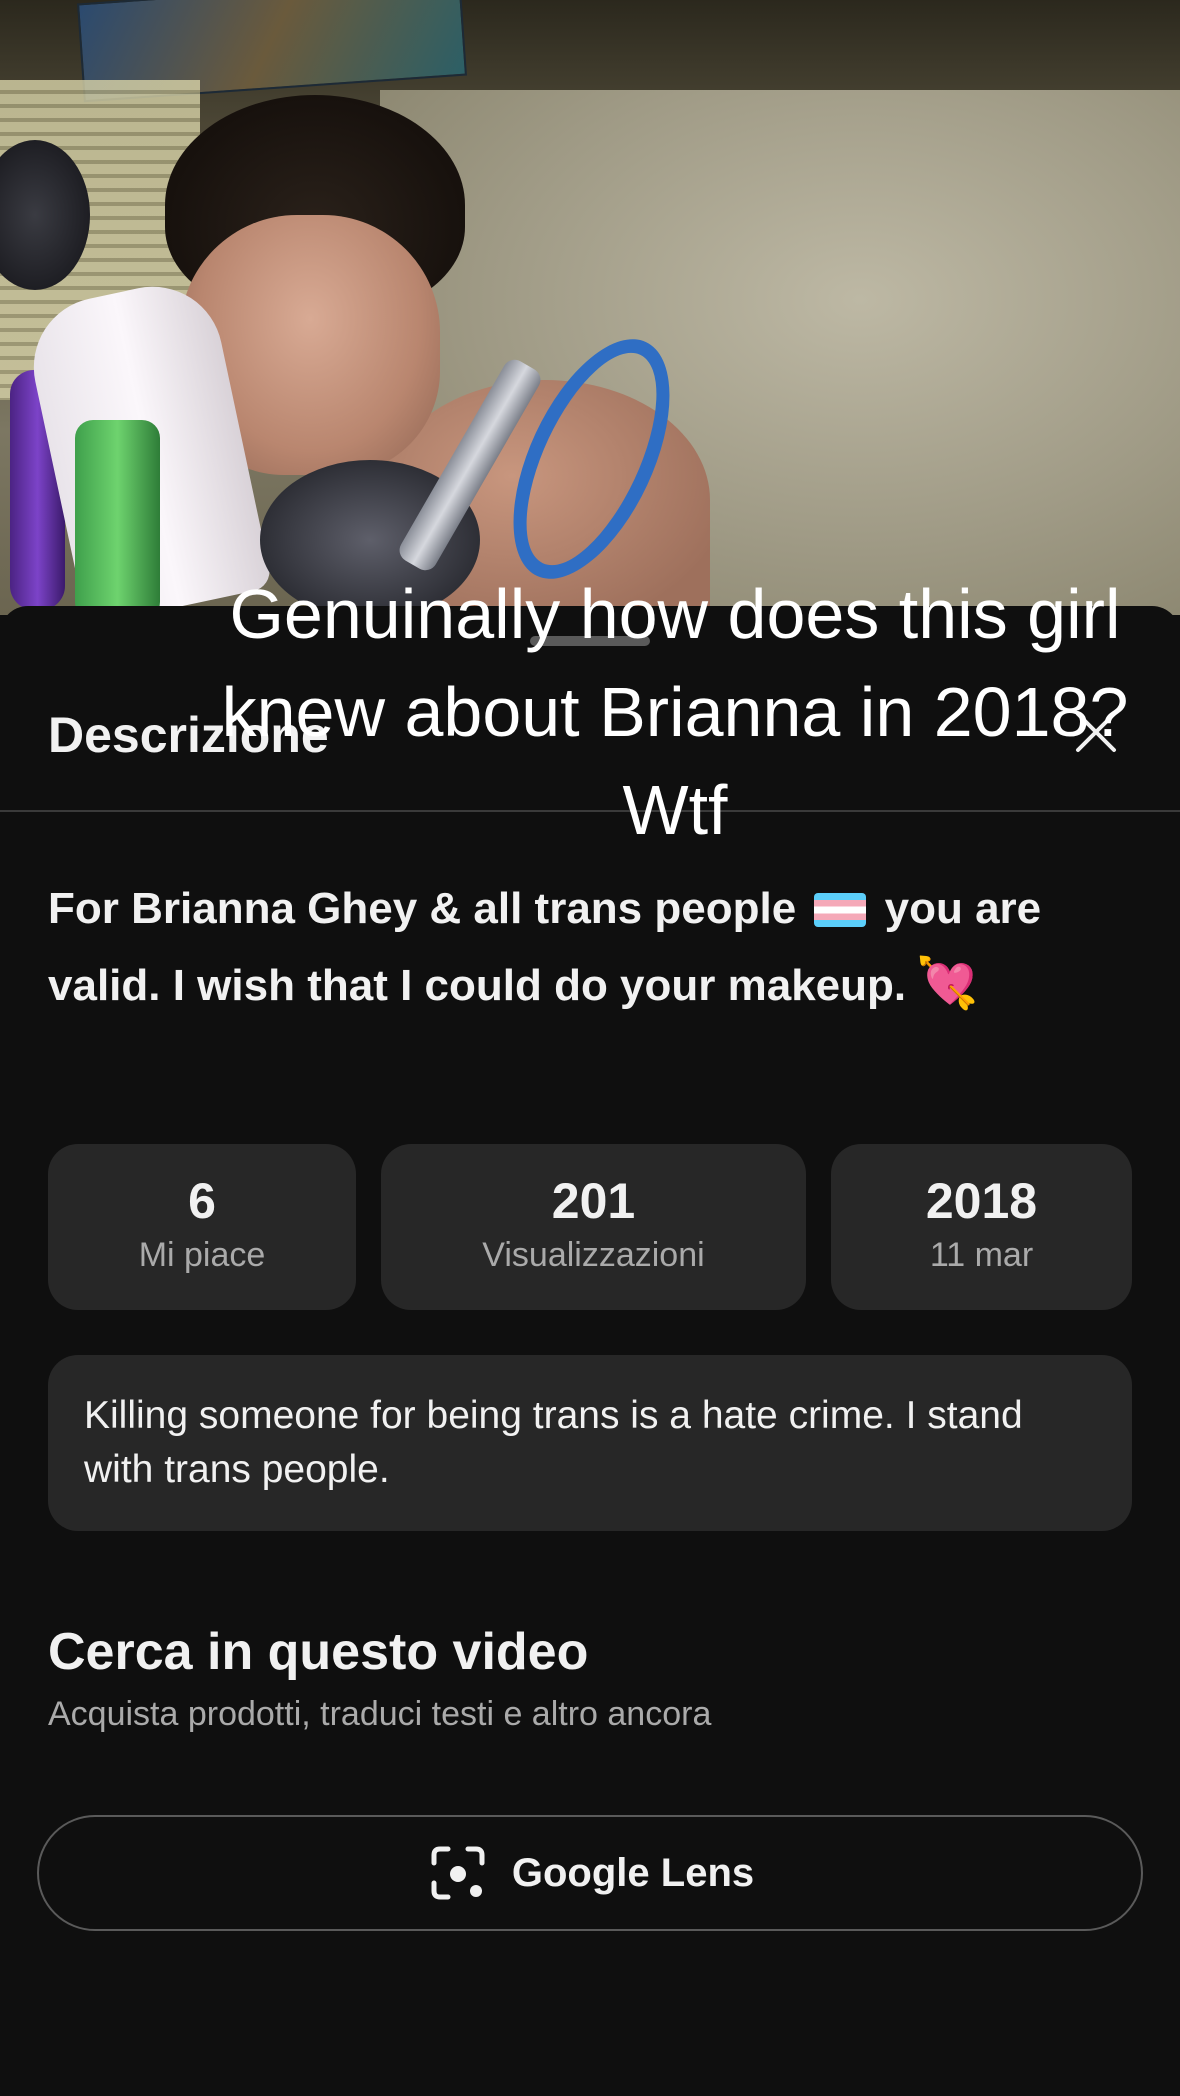 This screenshot has height=2096, width=1180. I want to click on likes-stat: 6 Mi piace, so click(202, 1227).